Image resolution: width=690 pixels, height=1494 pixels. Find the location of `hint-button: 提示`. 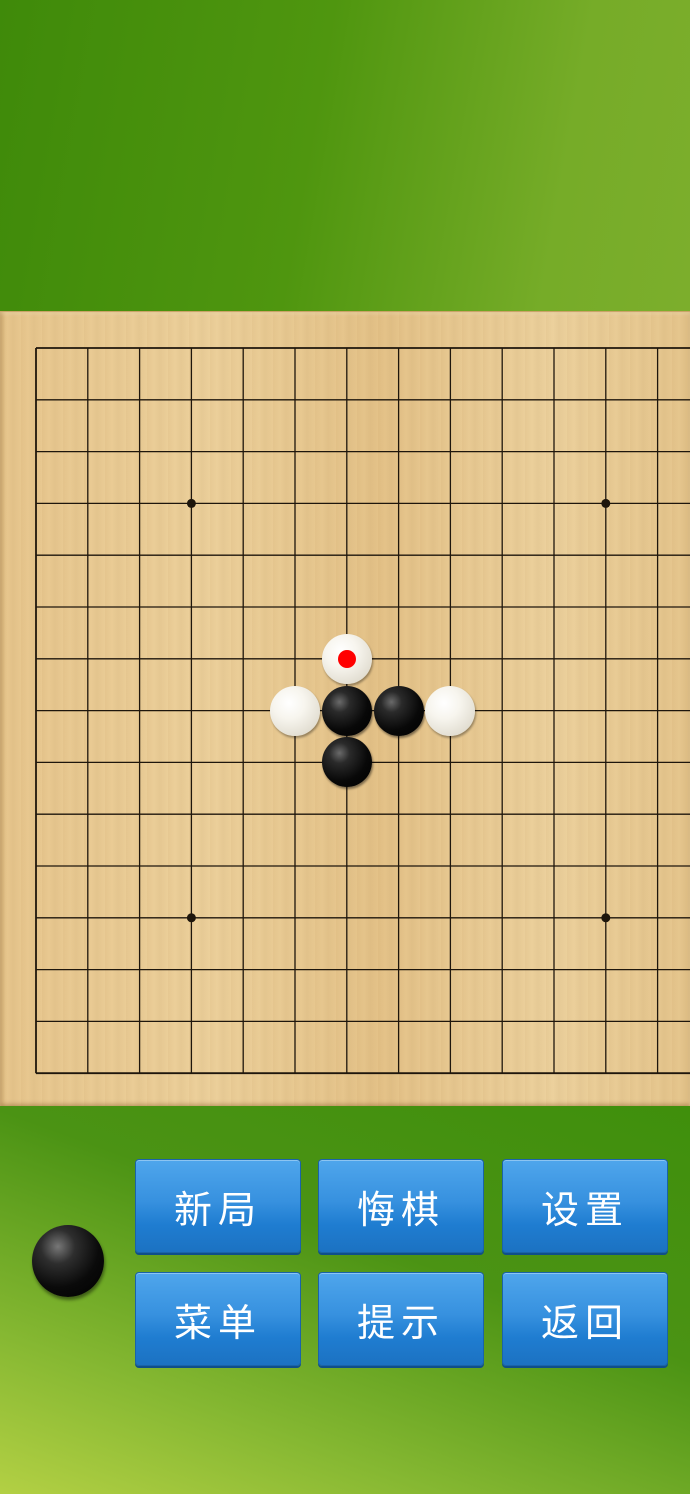

hint-button: 提示 is located at coordinates (401, 1319).